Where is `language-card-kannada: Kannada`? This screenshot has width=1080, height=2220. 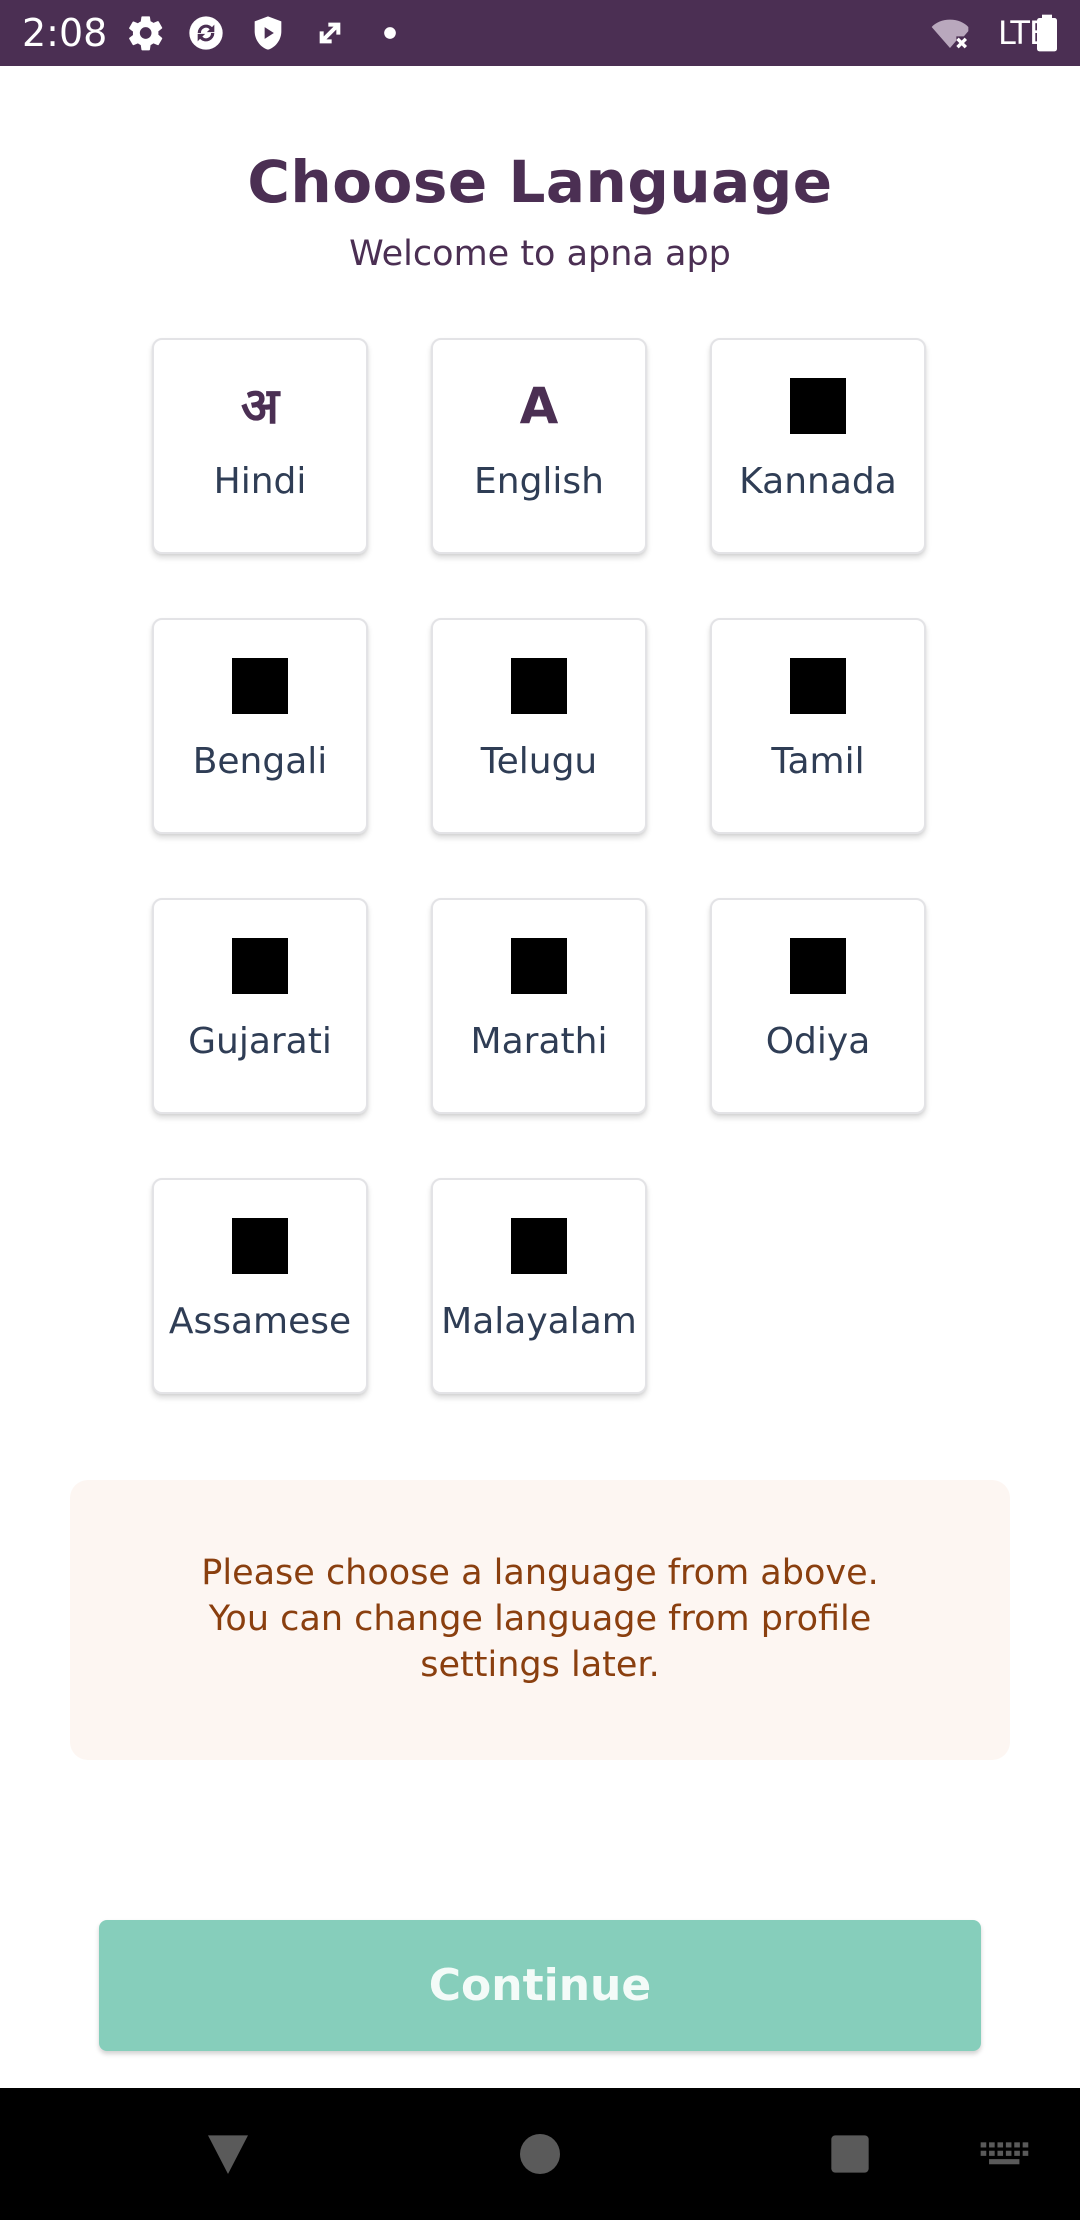 language-card-kannada: Kannada is located at coordinates (818, 446).